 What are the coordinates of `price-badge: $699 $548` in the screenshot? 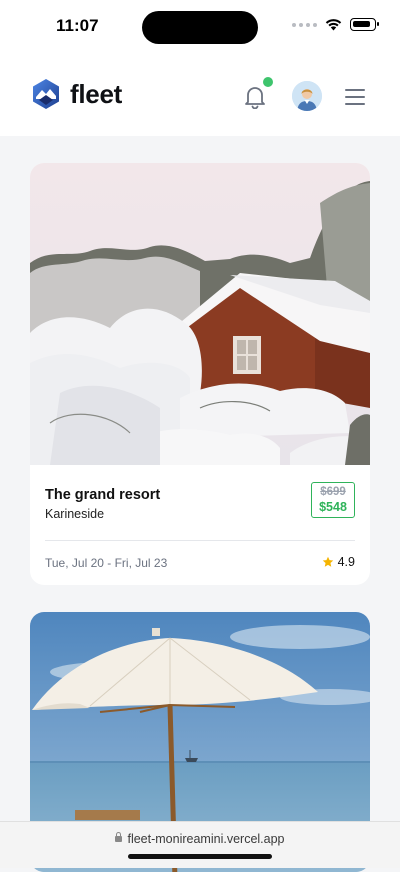 It's located at (333, 500).